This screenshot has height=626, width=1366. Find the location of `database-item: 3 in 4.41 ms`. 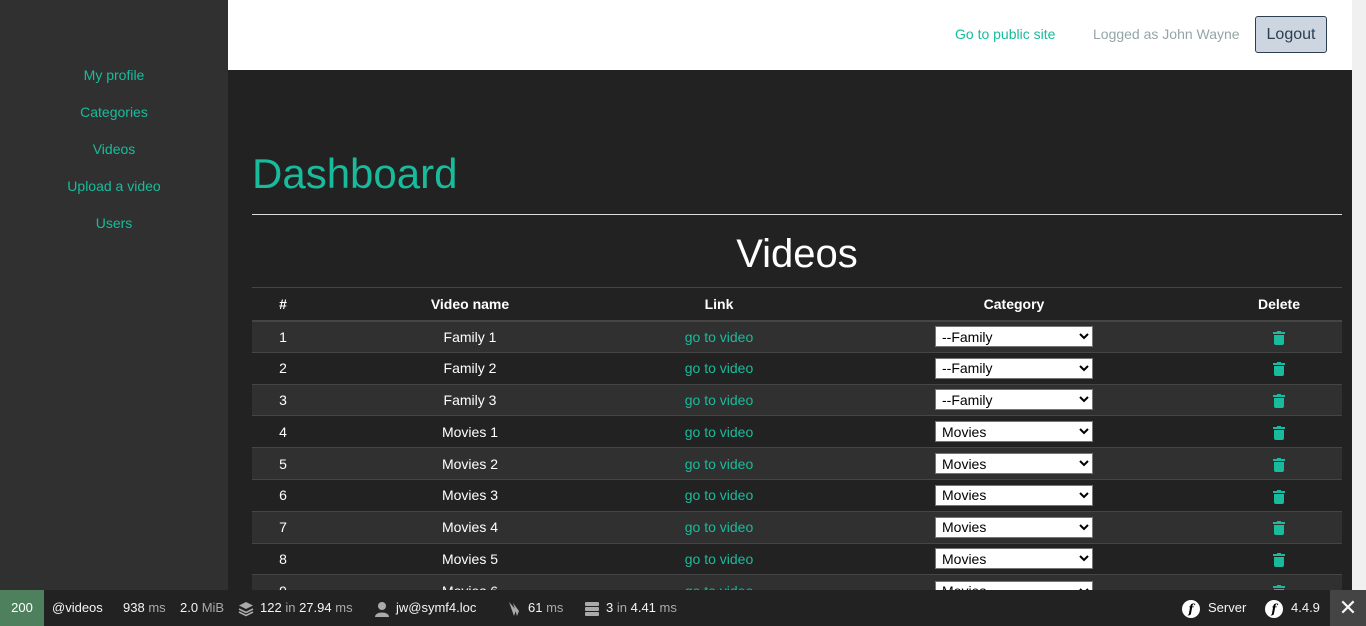

database-item: 3 in 4.41 ms is located at coordinates (630, 608).